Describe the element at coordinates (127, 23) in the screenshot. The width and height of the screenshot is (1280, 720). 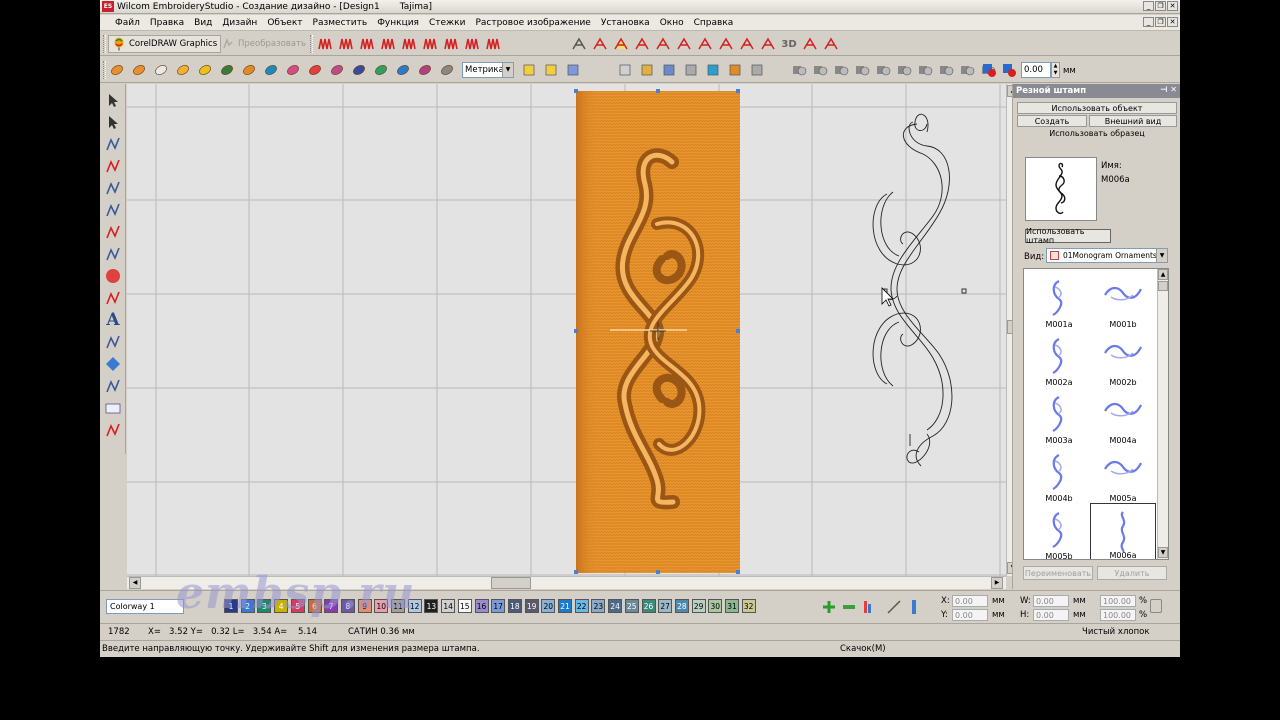
I see `menu-file: Файл` at that location.